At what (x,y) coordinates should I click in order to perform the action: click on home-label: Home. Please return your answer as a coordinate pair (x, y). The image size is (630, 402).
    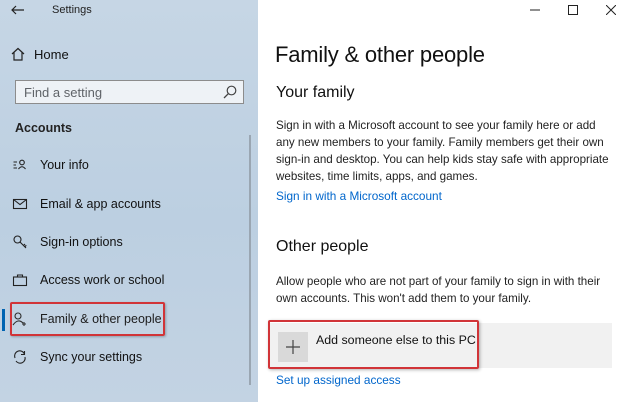
    Looking at the image, I should click on (51, 54).